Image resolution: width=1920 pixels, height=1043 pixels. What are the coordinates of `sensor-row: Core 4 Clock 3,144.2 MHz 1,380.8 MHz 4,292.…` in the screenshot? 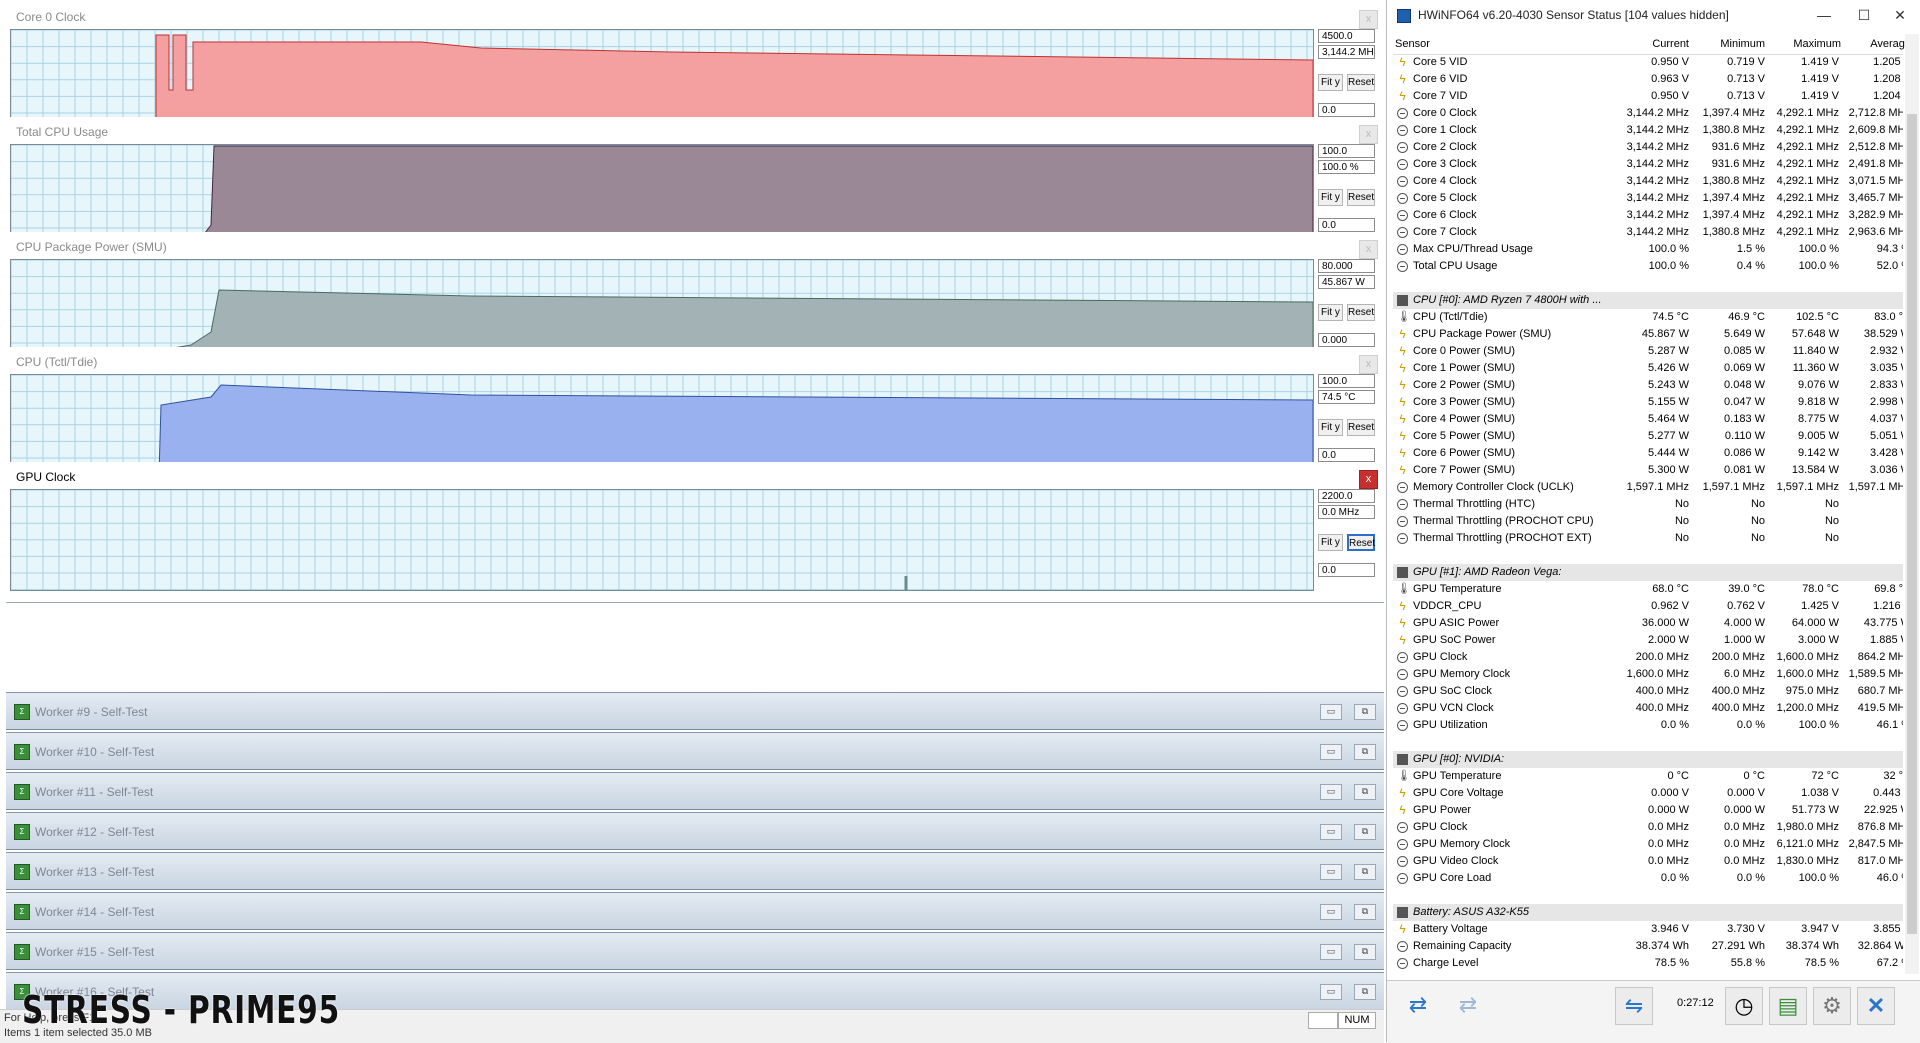 It's located at (1648, 181).